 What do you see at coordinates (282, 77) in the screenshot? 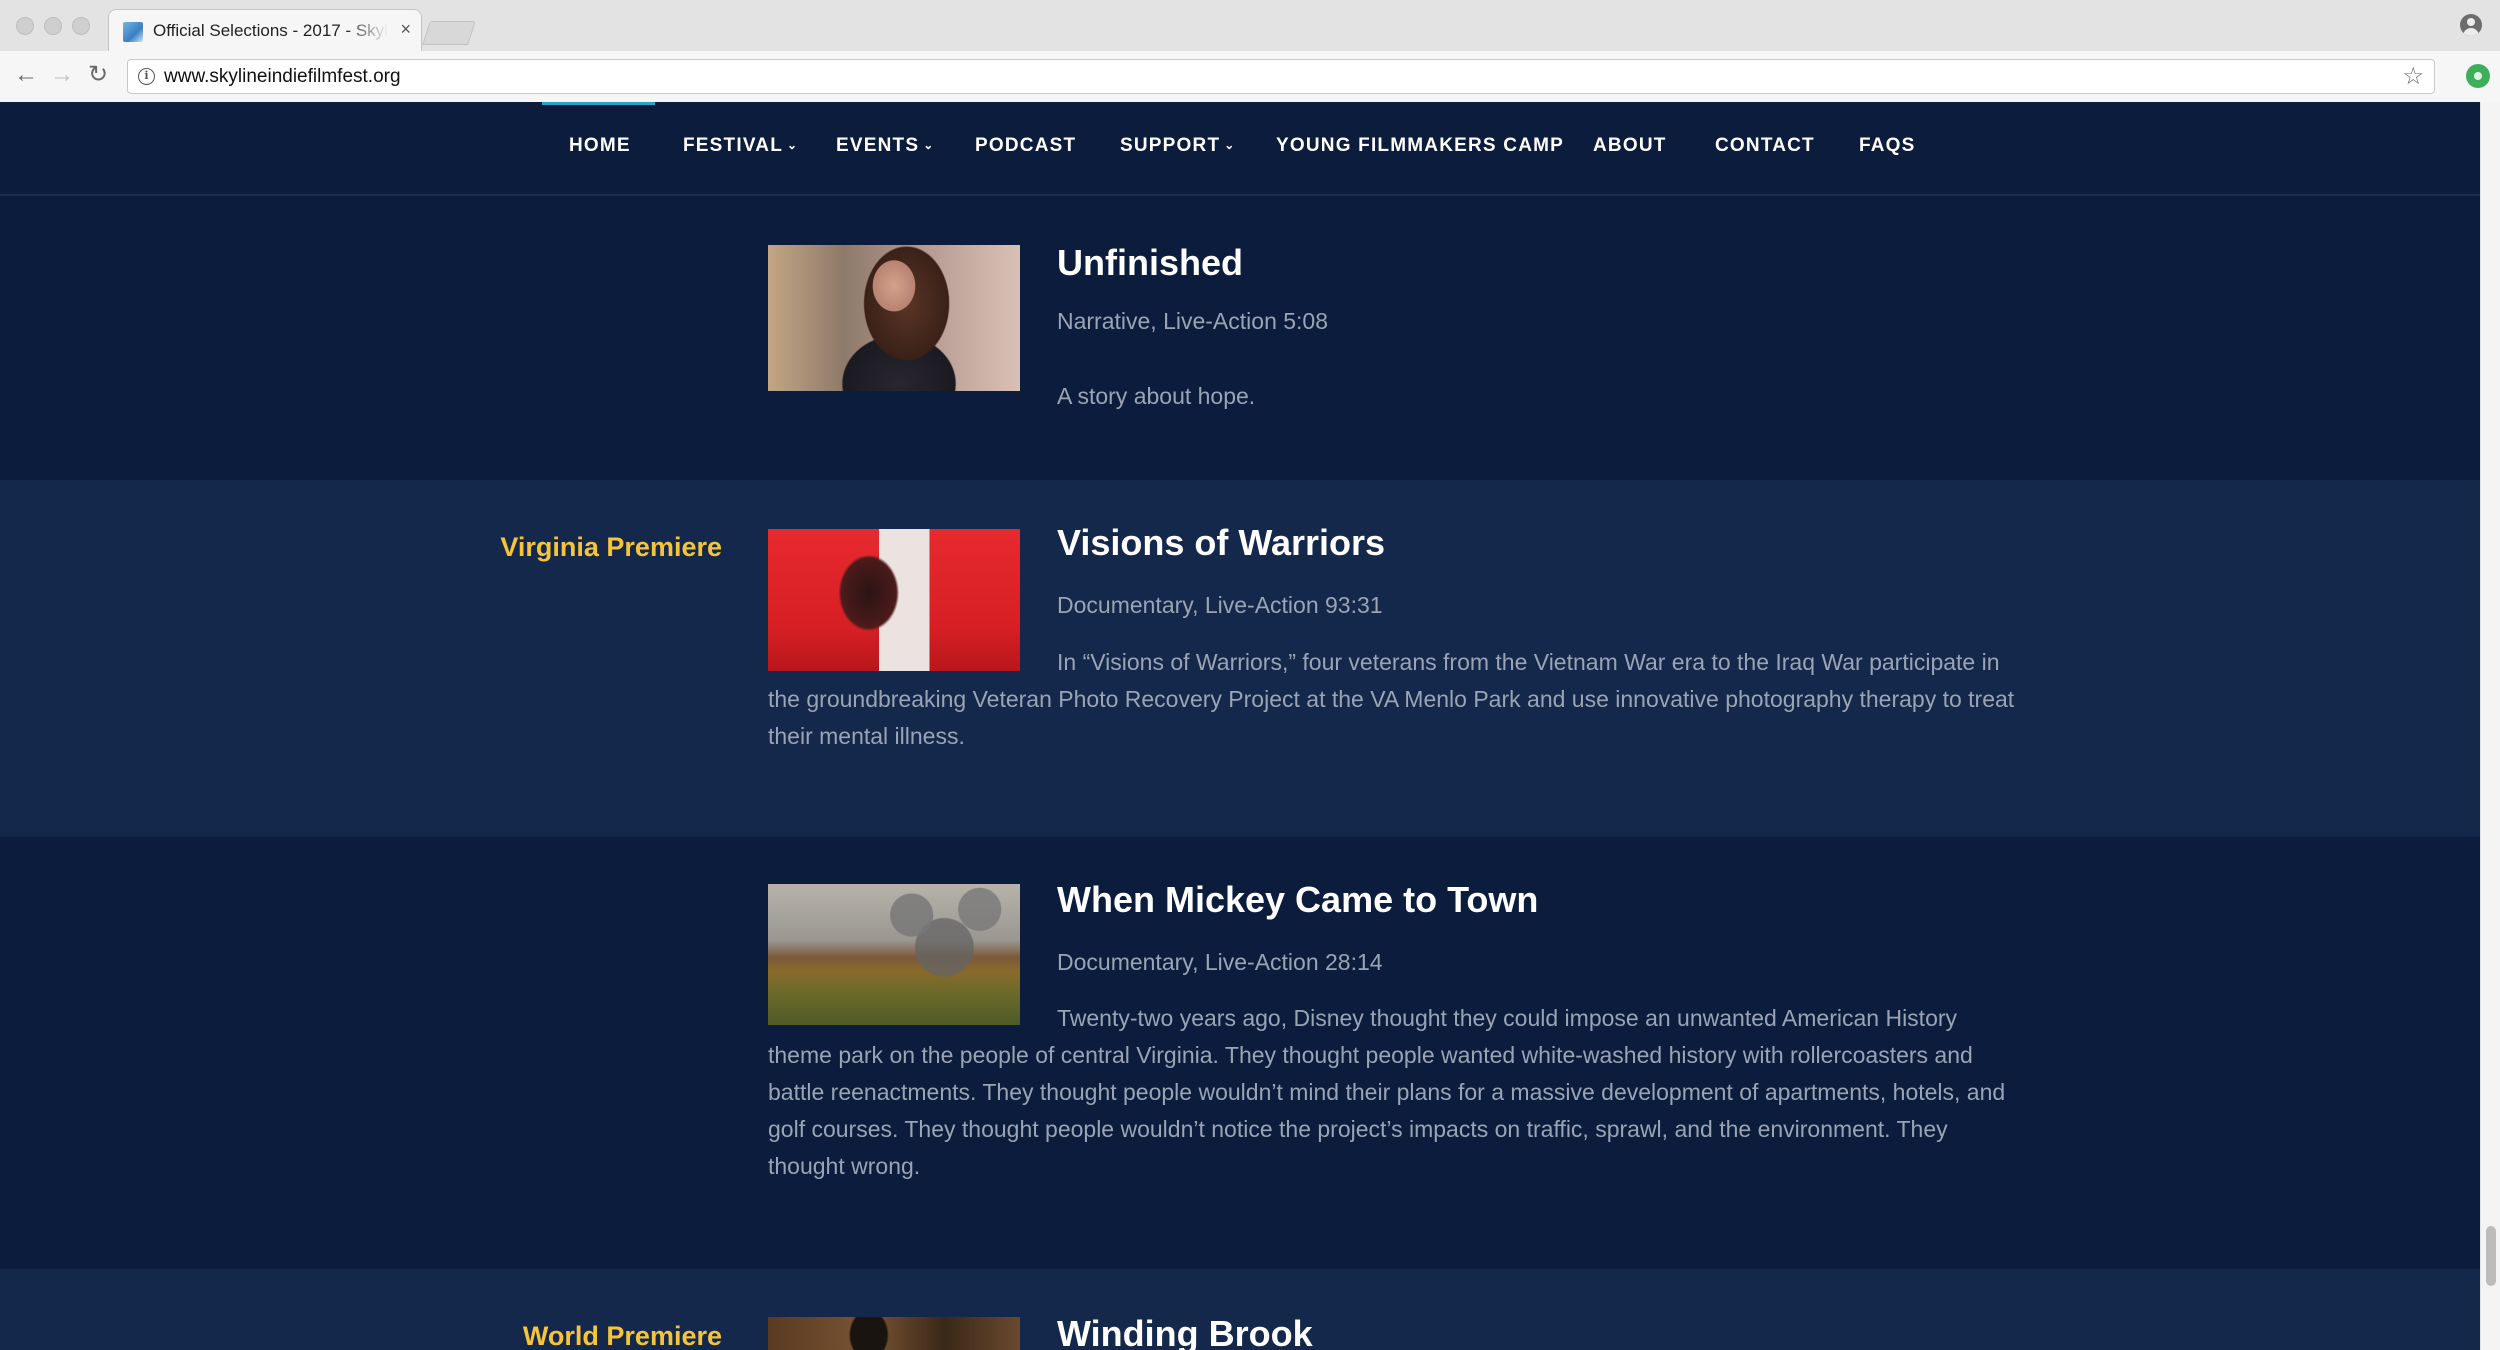
I see `url-text: www.skylineindiefilmfest.org` at bounding box center [282, 77].